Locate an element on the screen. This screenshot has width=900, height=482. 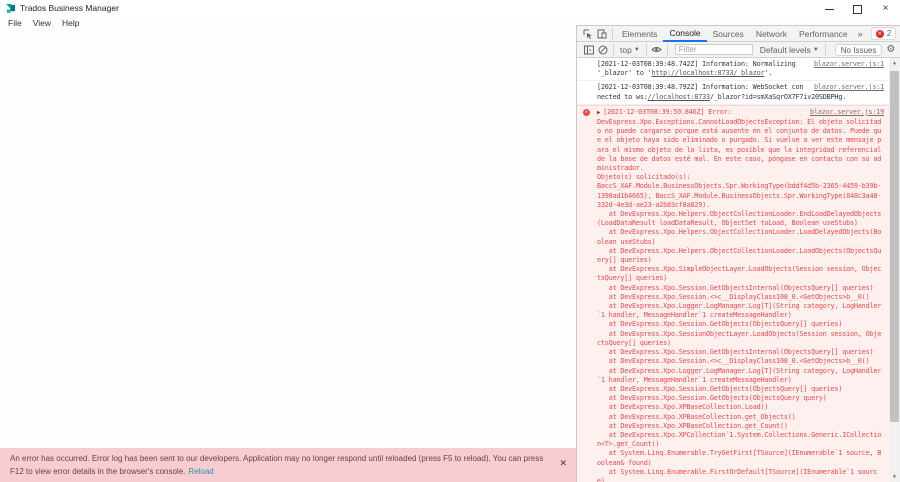
clear-console-icon is located at coordinates (603, 50).